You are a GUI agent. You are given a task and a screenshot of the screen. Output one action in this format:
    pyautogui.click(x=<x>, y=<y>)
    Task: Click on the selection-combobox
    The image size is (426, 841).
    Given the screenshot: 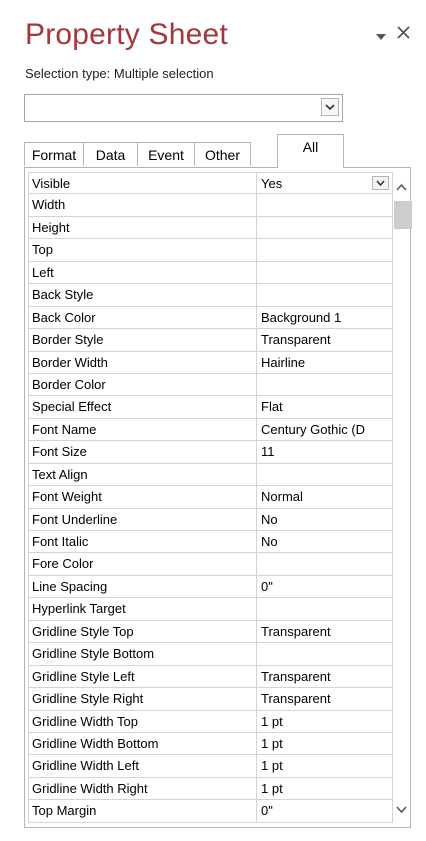 What is the action you would take?
    pyautogui.click(x=183, y=108)
    